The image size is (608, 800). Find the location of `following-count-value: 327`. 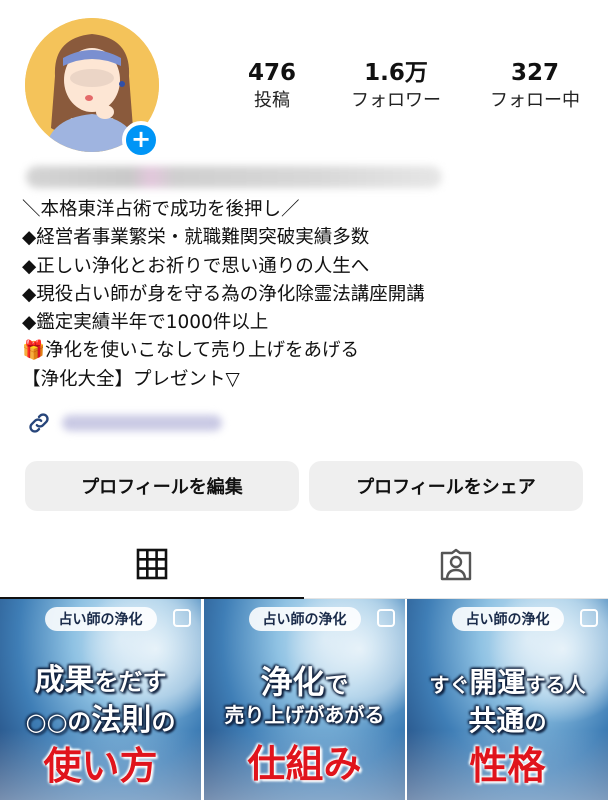

following-count-value: 327 is located at coordinates (534, 73).